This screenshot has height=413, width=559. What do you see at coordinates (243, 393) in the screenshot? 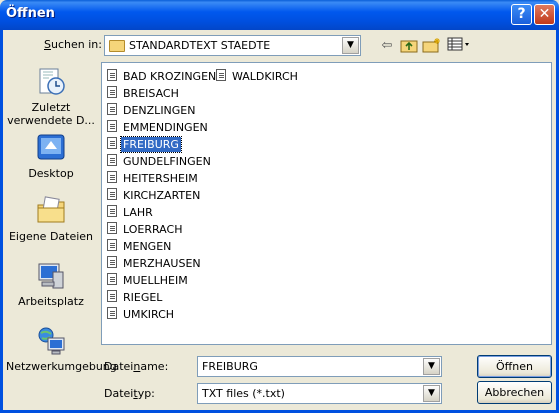
I see `filetype-value: TXT files (*.txt)` at bounding box center [243, 393].